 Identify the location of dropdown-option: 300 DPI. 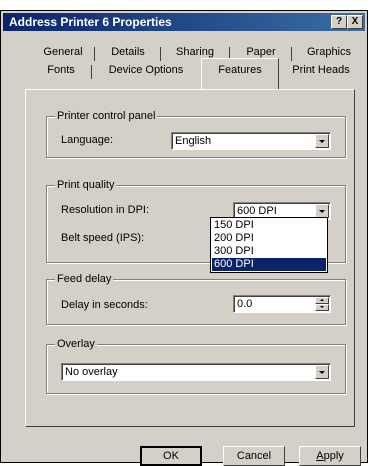
(269, 251).